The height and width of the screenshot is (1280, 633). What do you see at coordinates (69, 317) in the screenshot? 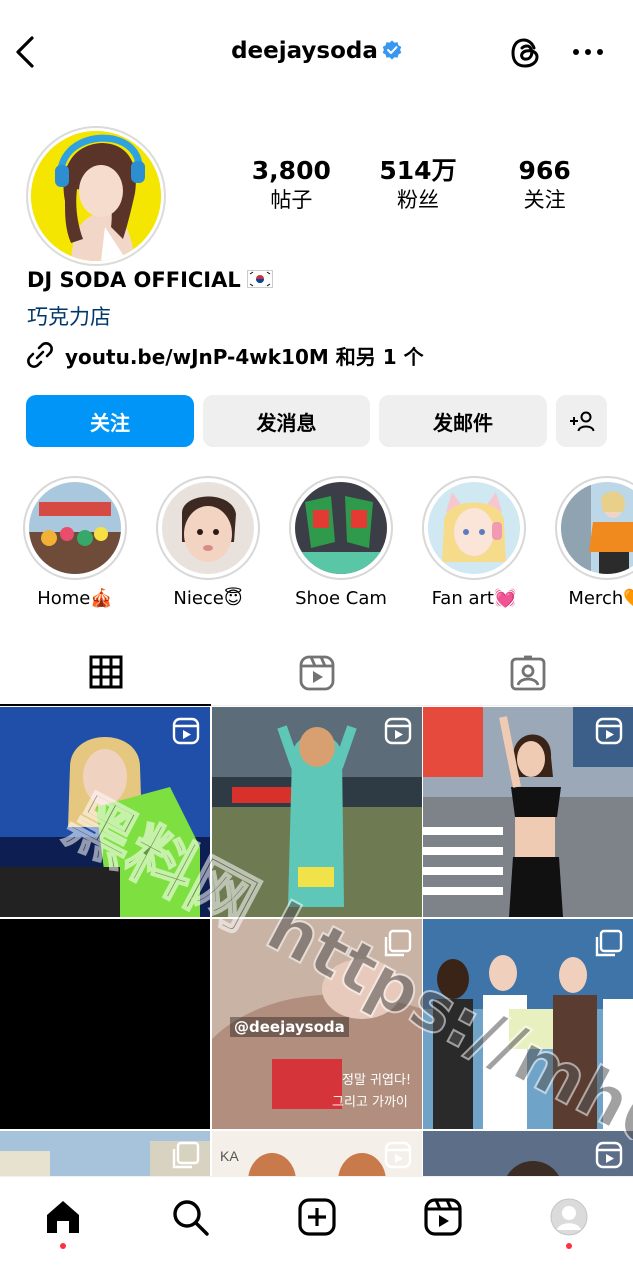
I see `profile-category: 巧克力店` at bounding box center [69, 317].